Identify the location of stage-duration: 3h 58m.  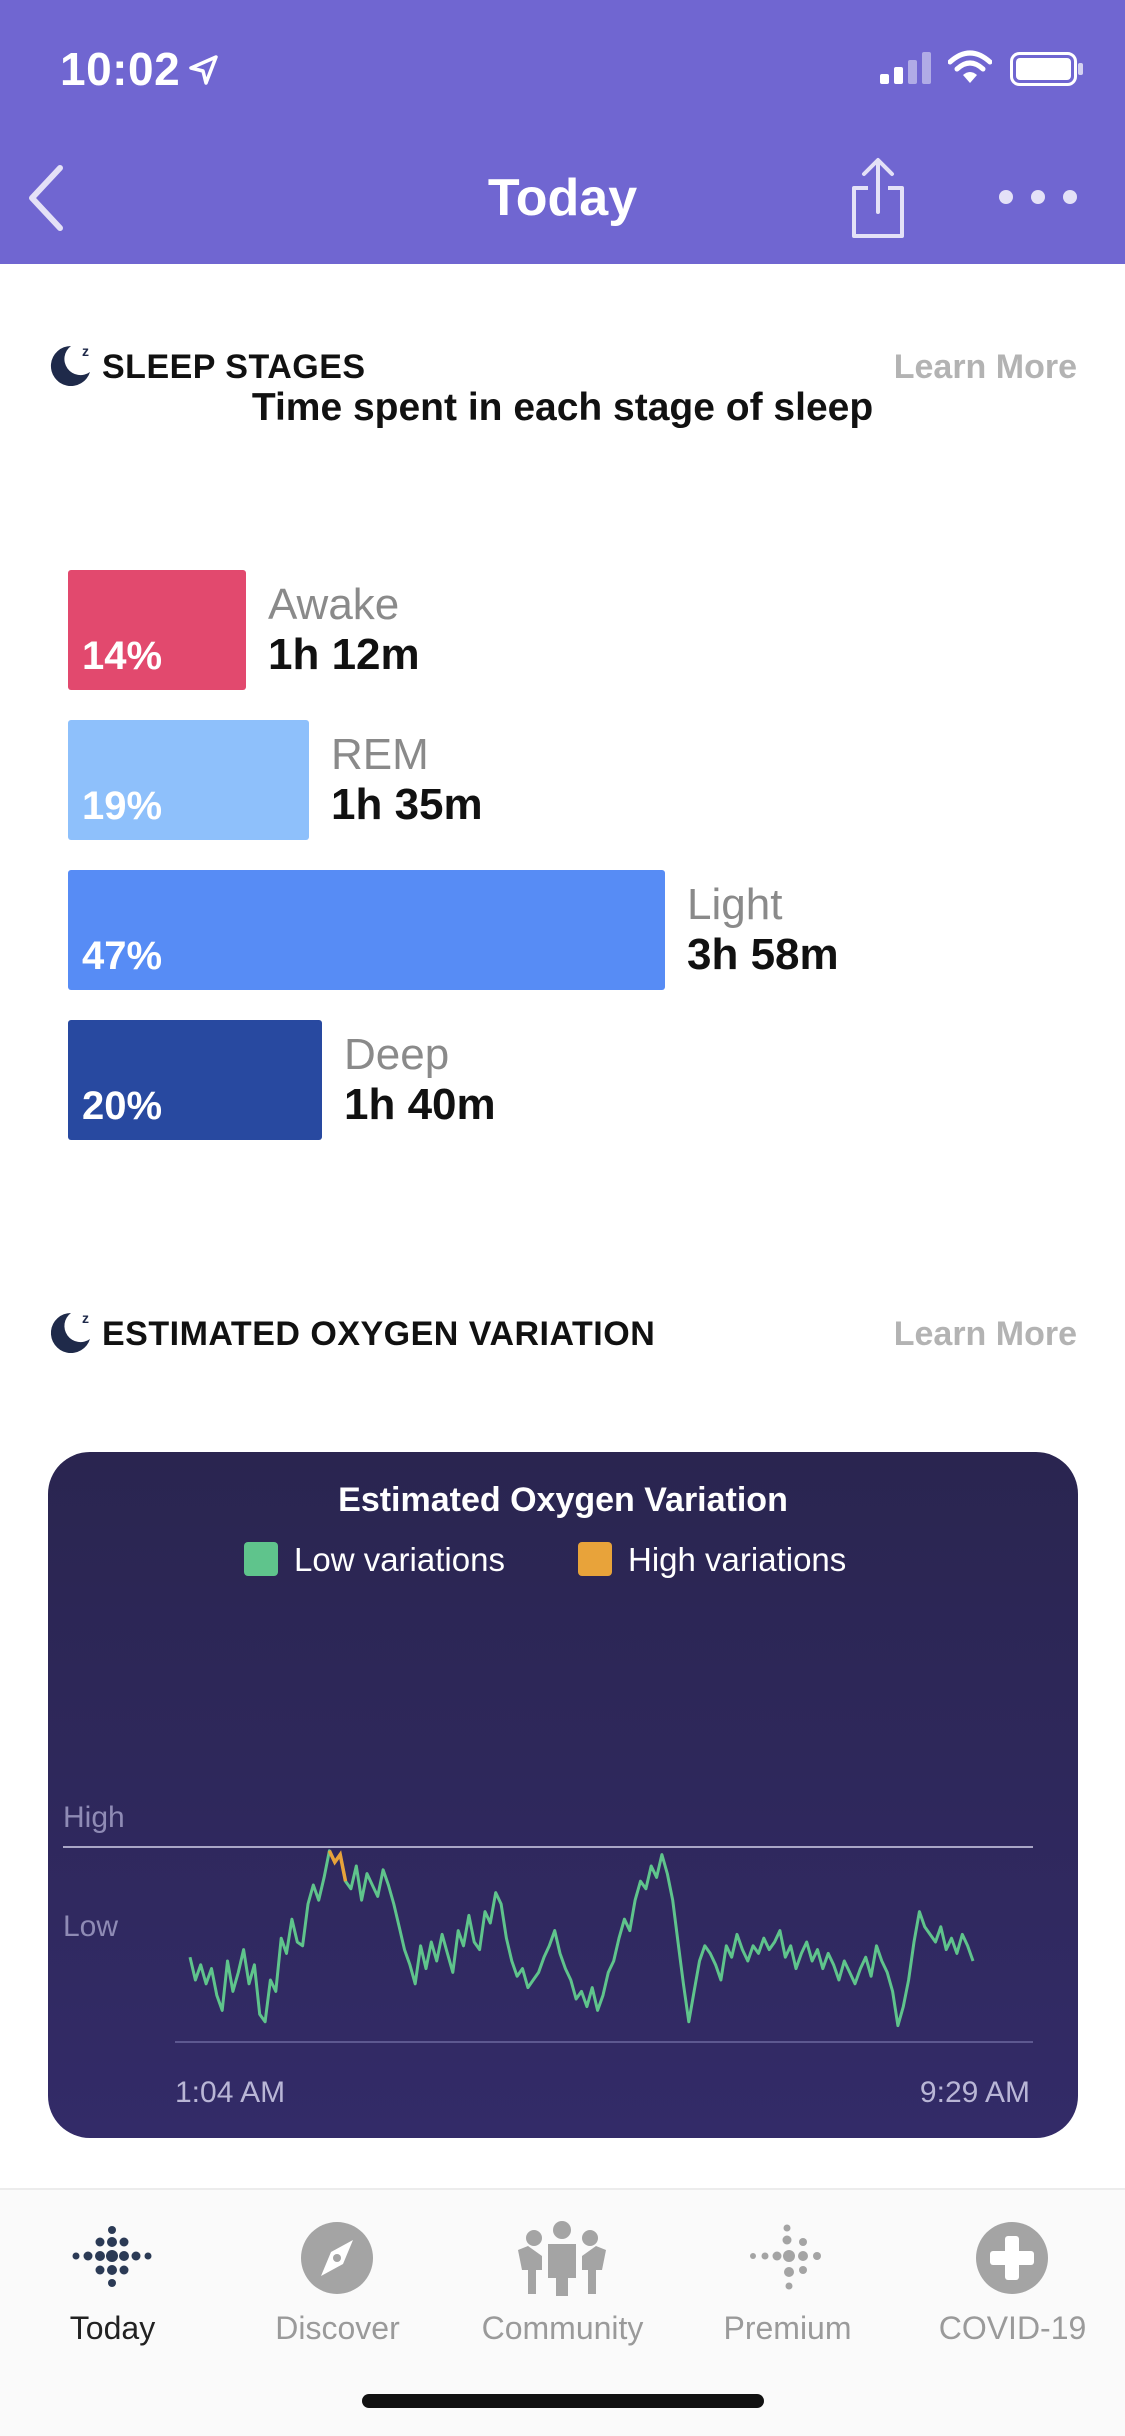
(763, 954).